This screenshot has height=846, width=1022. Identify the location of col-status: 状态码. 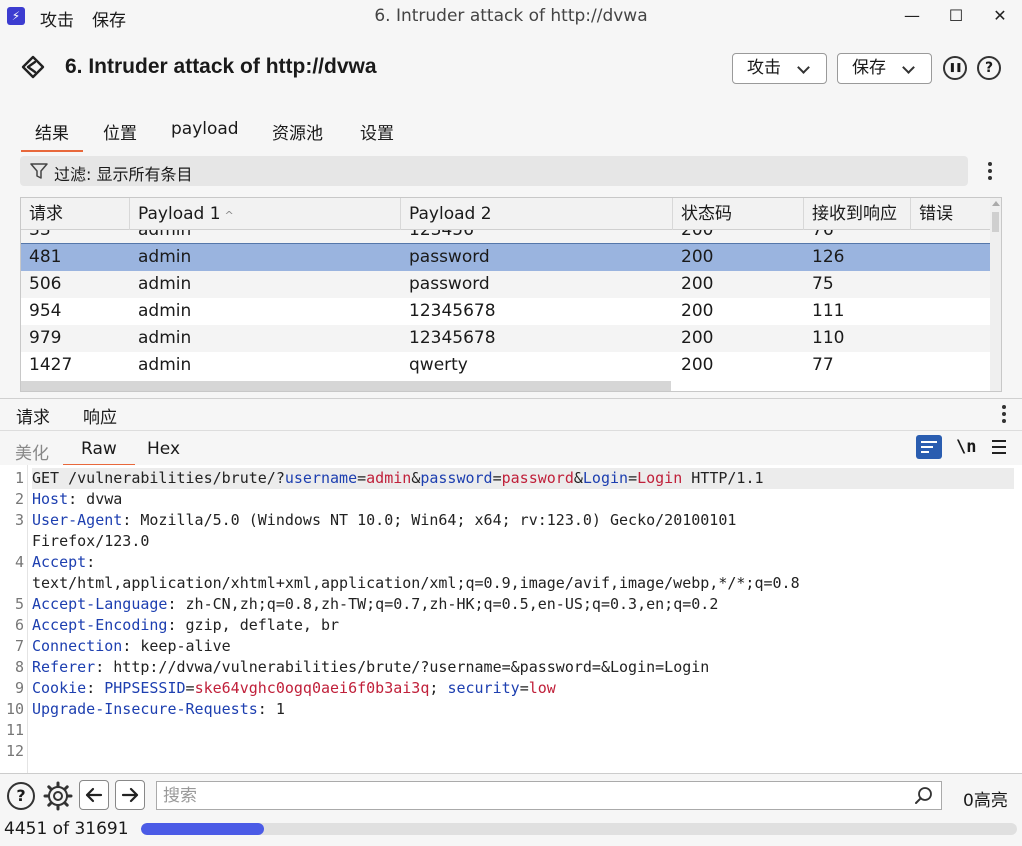
(738, 214).